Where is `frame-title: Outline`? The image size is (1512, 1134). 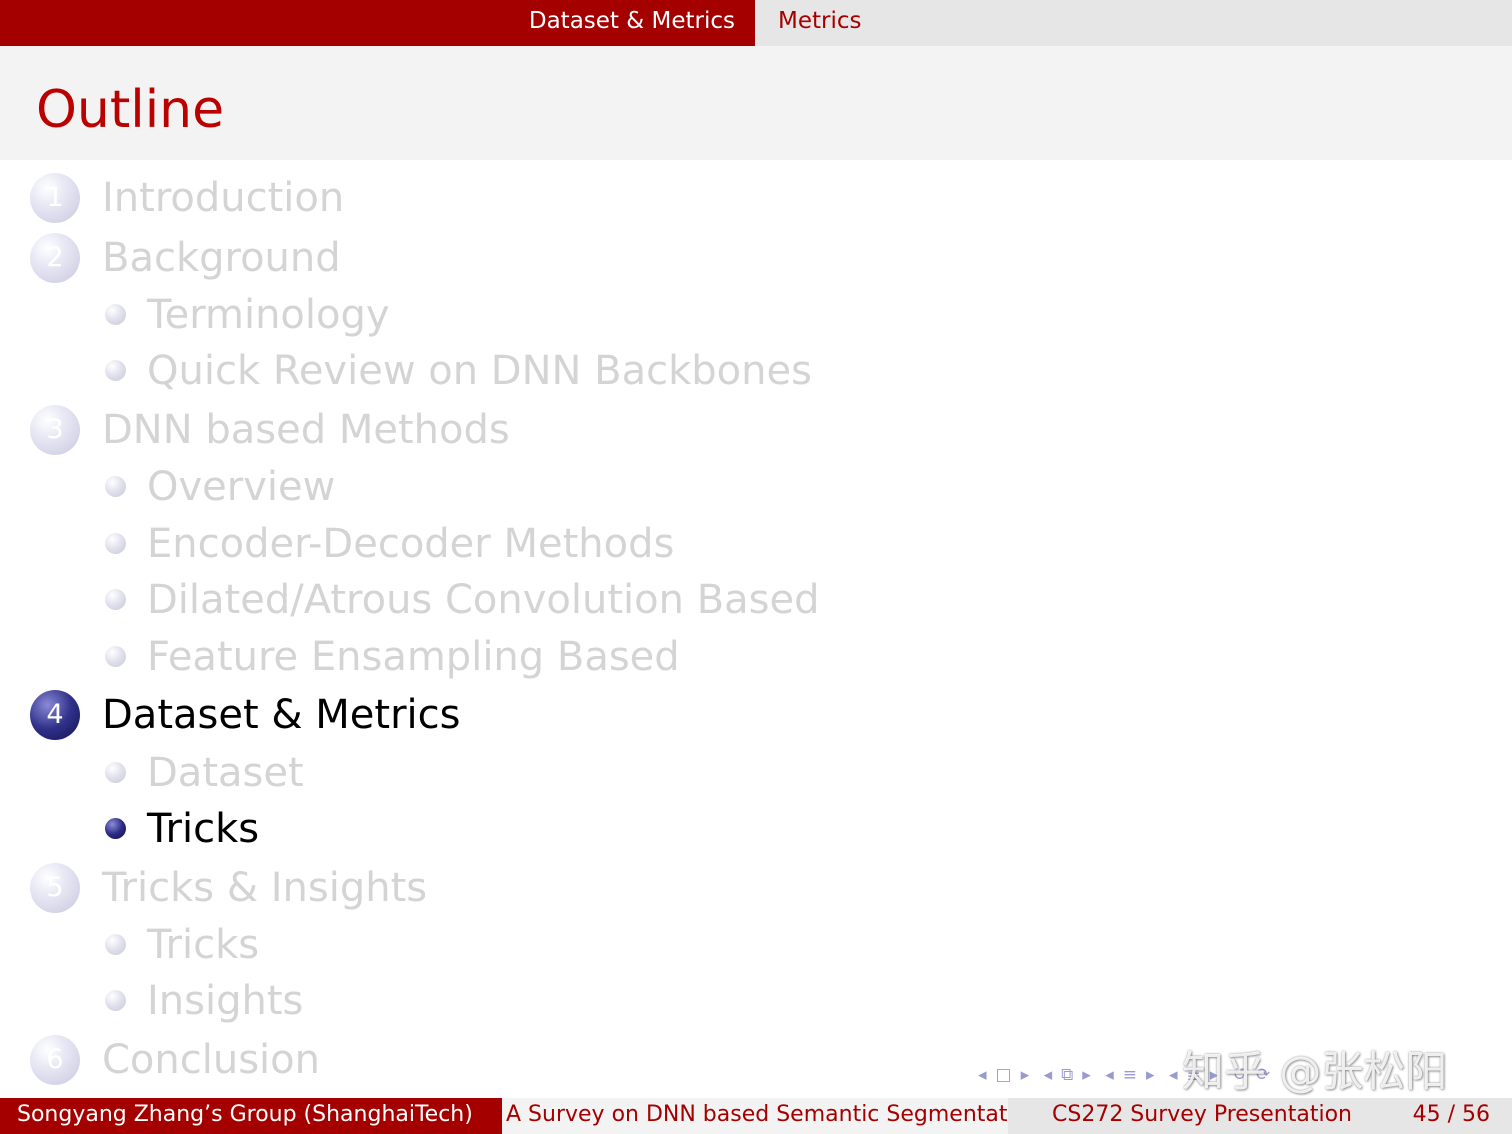 frame-title: Outline is located at coordinates (130, 110).